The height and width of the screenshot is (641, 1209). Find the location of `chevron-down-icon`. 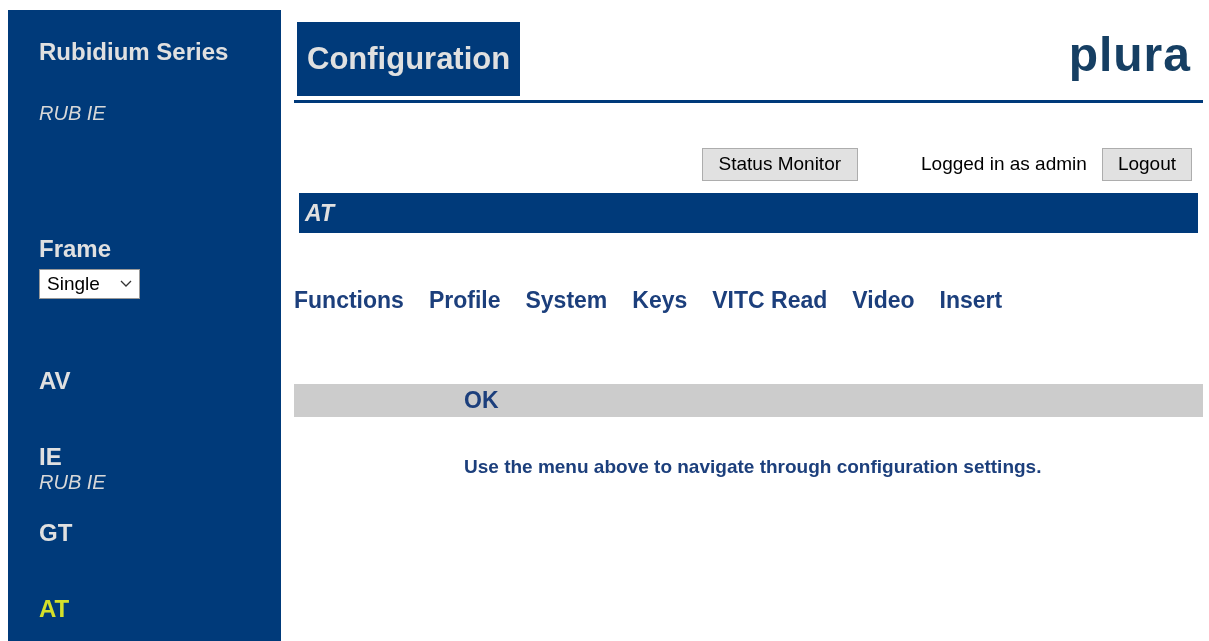

chevron-down-icon is located at coordinates (126, 284).